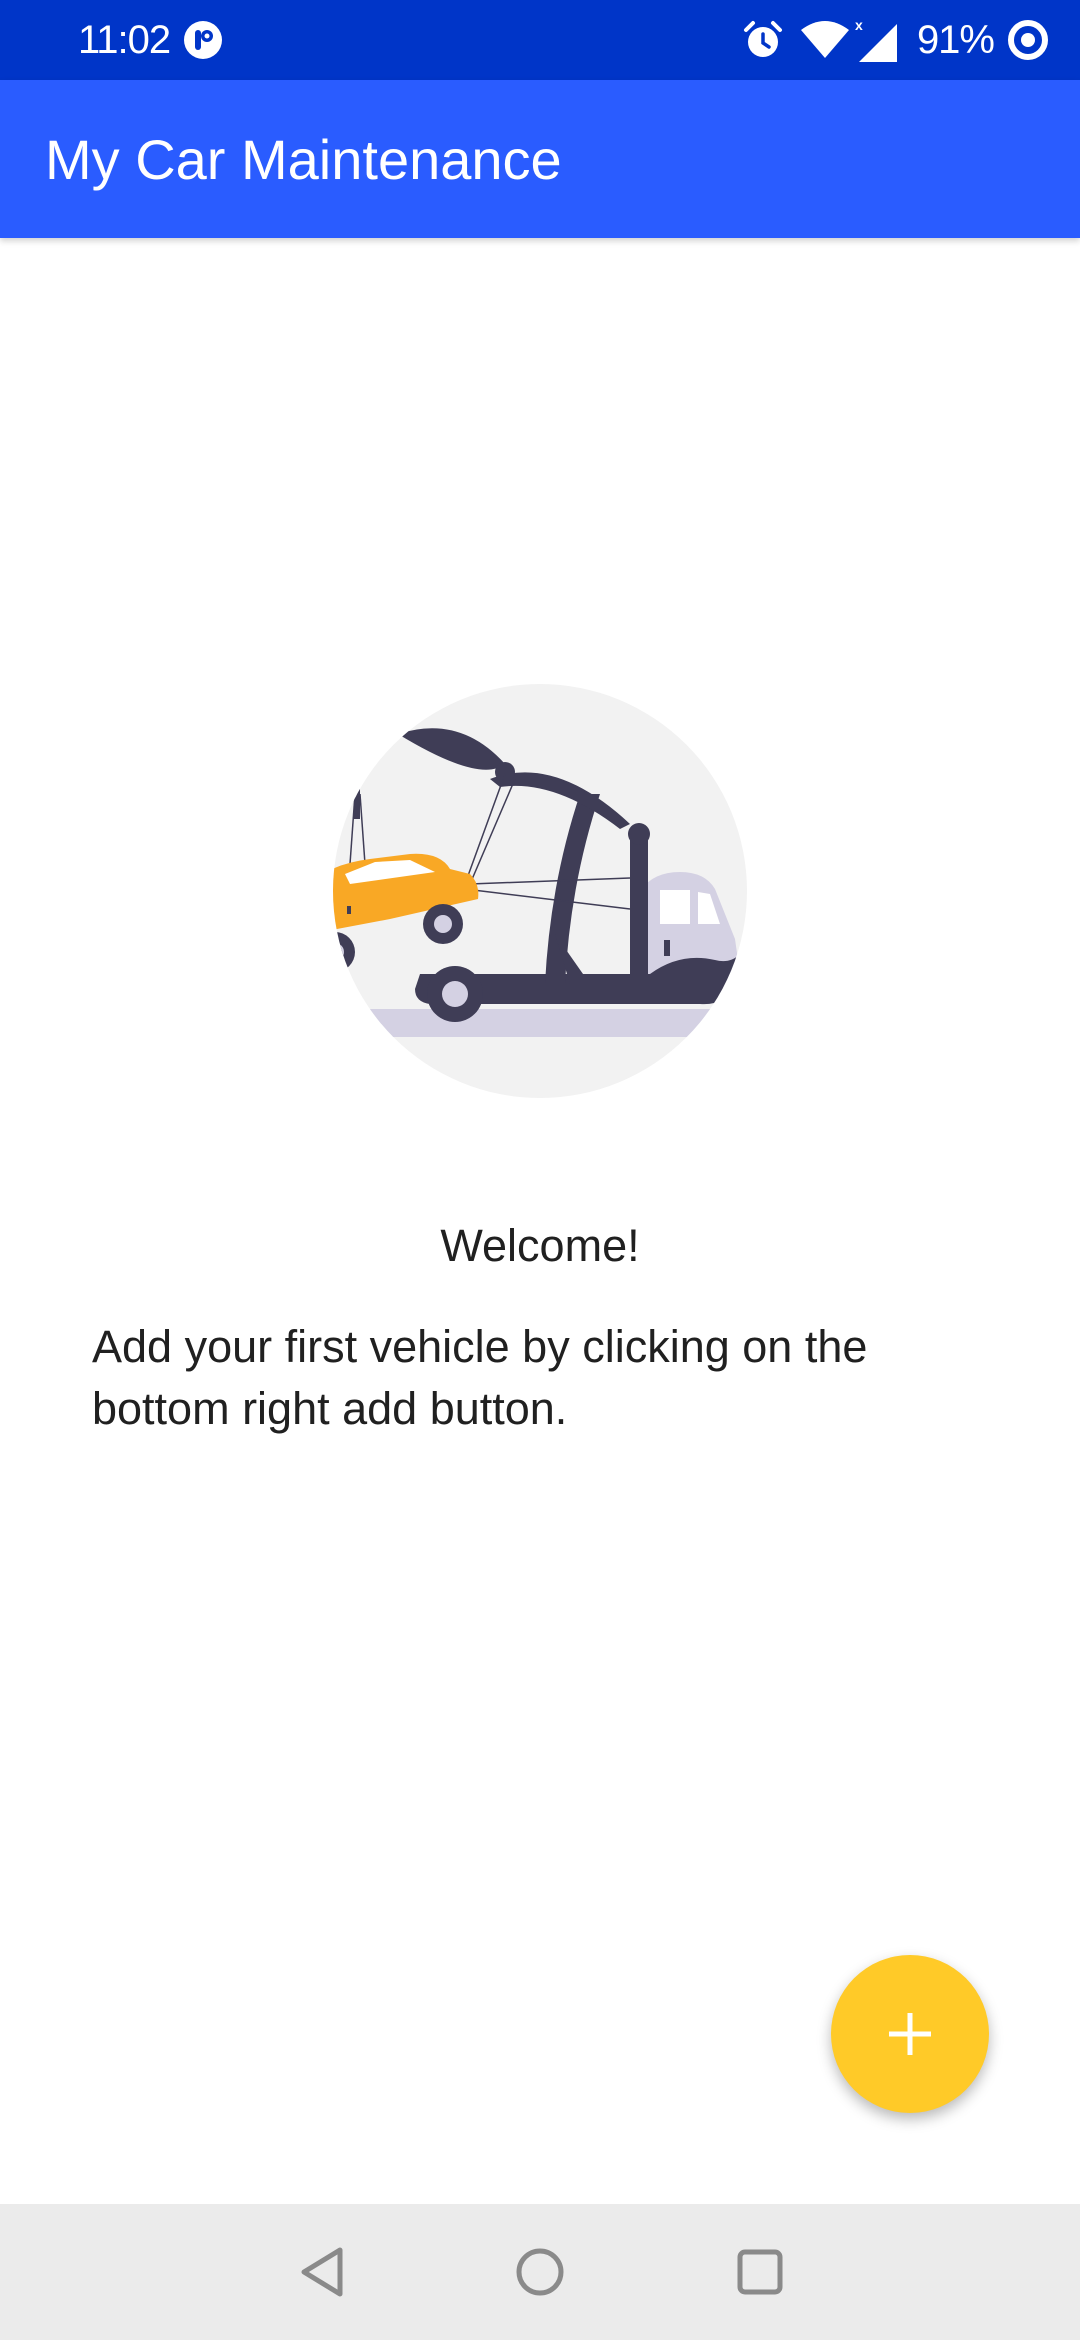 The height and width of the screenshot is (2340, 1080). I want to click on navigation-bar, so click(540, 2272).